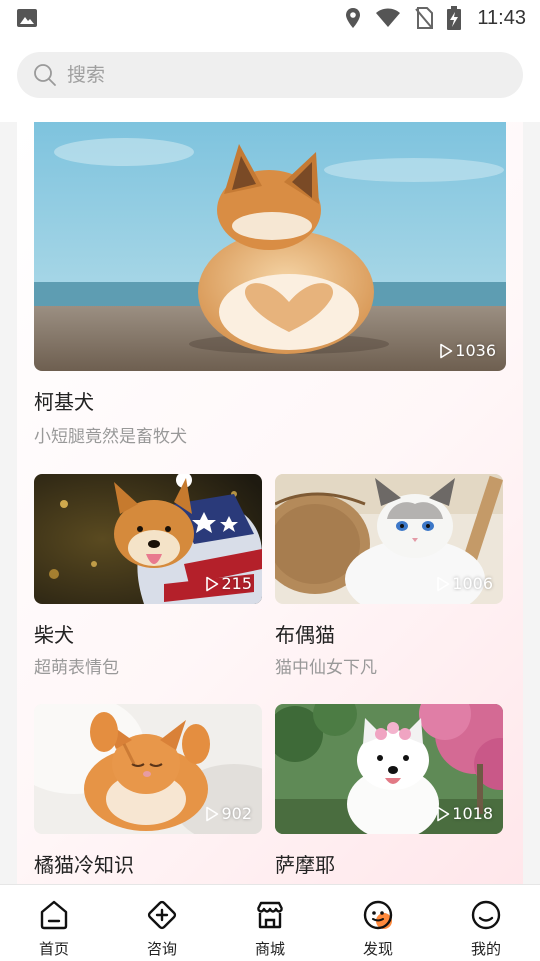 Image resolution: width=540 pixels, height=961 pixels. What do you see at coordinates (378, 915) in the screenshot?
I see `discover-icon` at bounding box center [378, 915].